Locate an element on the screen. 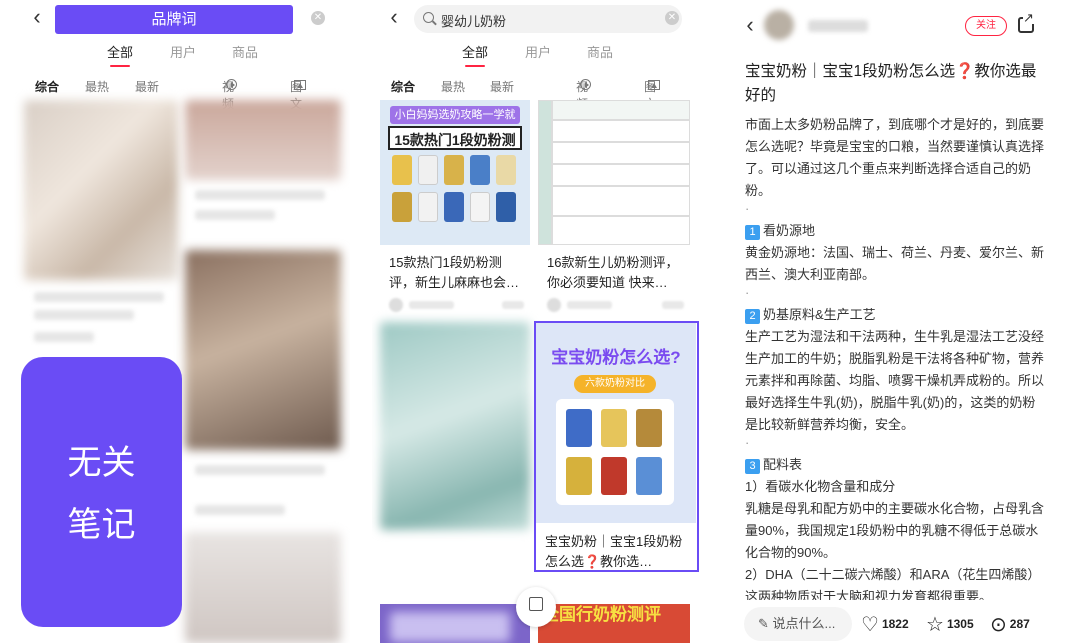 This screenshot has width=1080, height=643. highlight-frame is located at coordinates (616, 446).